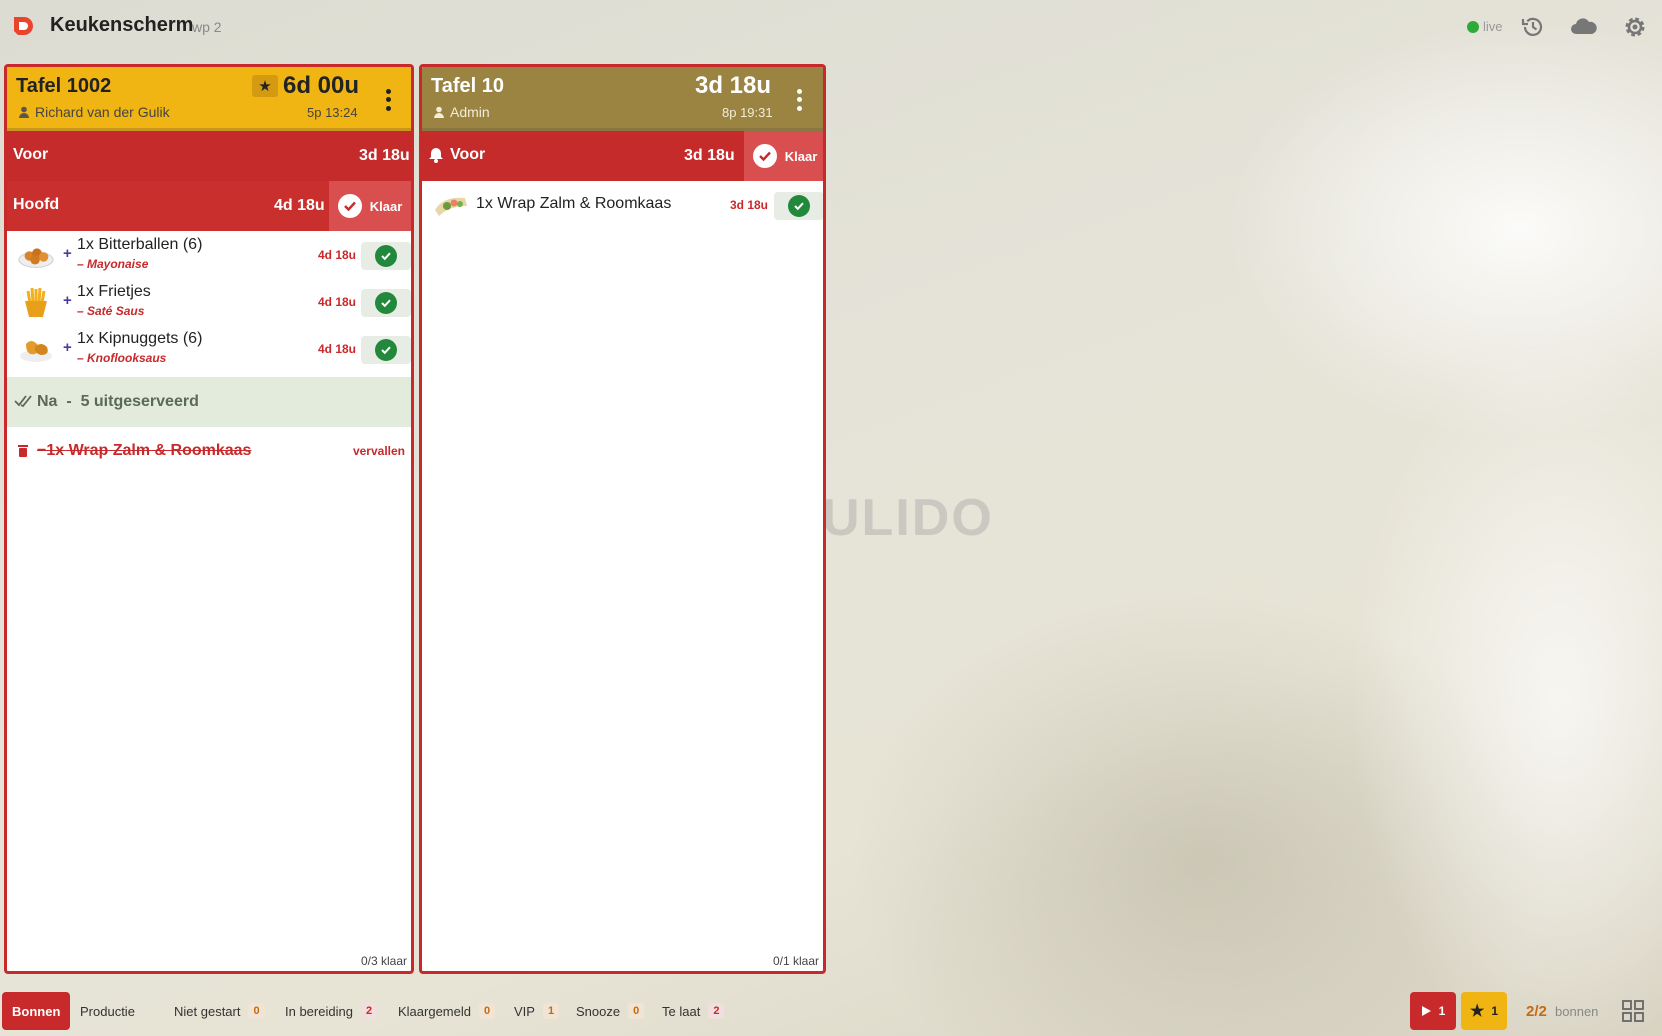  Describe the element at coordinates (467, 86) in the screenshot. I see `table-name: Tafel 10` at that location.